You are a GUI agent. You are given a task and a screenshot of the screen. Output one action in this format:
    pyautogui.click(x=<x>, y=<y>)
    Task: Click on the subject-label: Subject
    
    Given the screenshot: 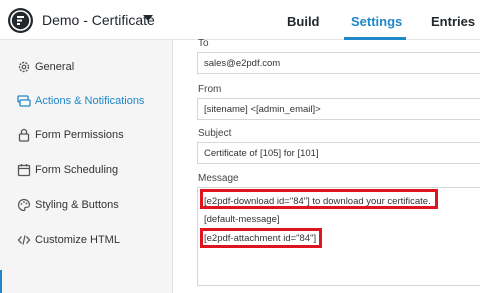 What is the action you would take?
    pyautogui.click(x=215, y=133)
    